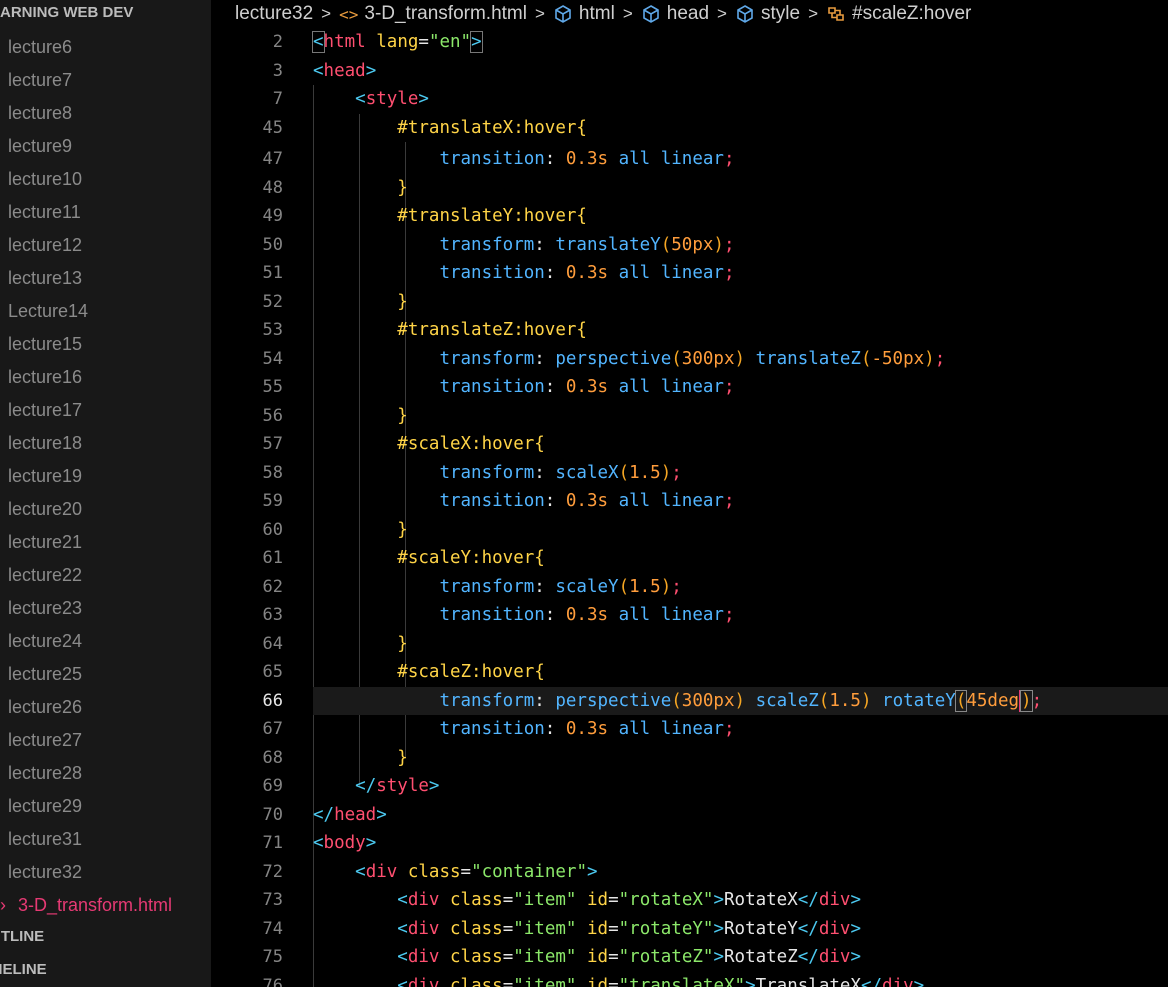 The image size is (1168, 987). Describe the element at coordinates (45, 608) in the screenshot. I see `file-tree-folder: lecture23` at that location.